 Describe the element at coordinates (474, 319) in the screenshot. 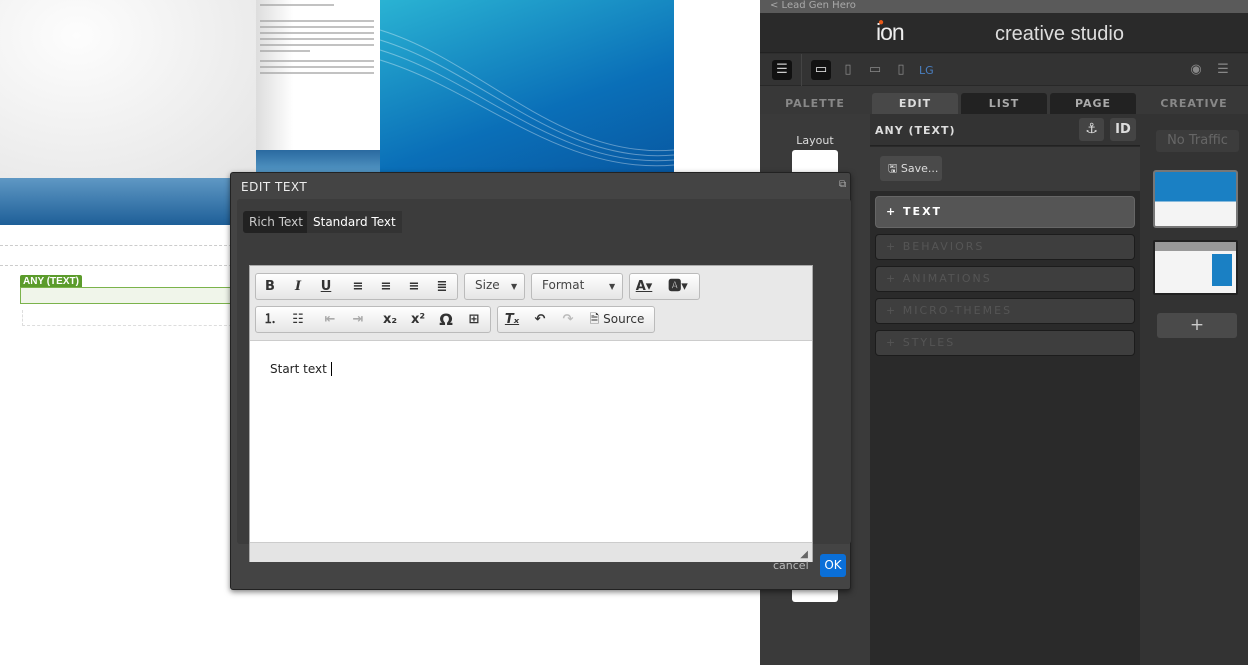

I see `table-icon: ⊞` at that location.